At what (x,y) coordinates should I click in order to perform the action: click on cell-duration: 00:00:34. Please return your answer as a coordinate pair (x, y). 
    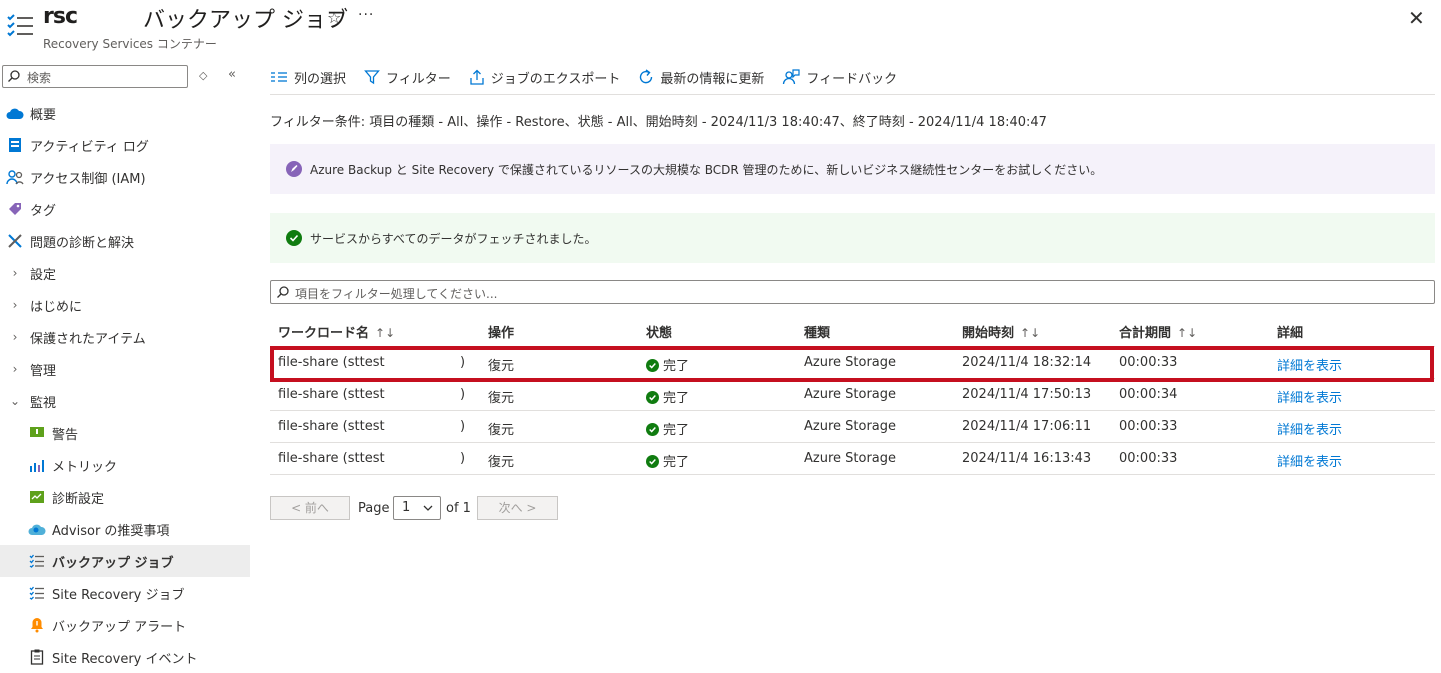
    Looking at the image, I should click on (1148, 394).